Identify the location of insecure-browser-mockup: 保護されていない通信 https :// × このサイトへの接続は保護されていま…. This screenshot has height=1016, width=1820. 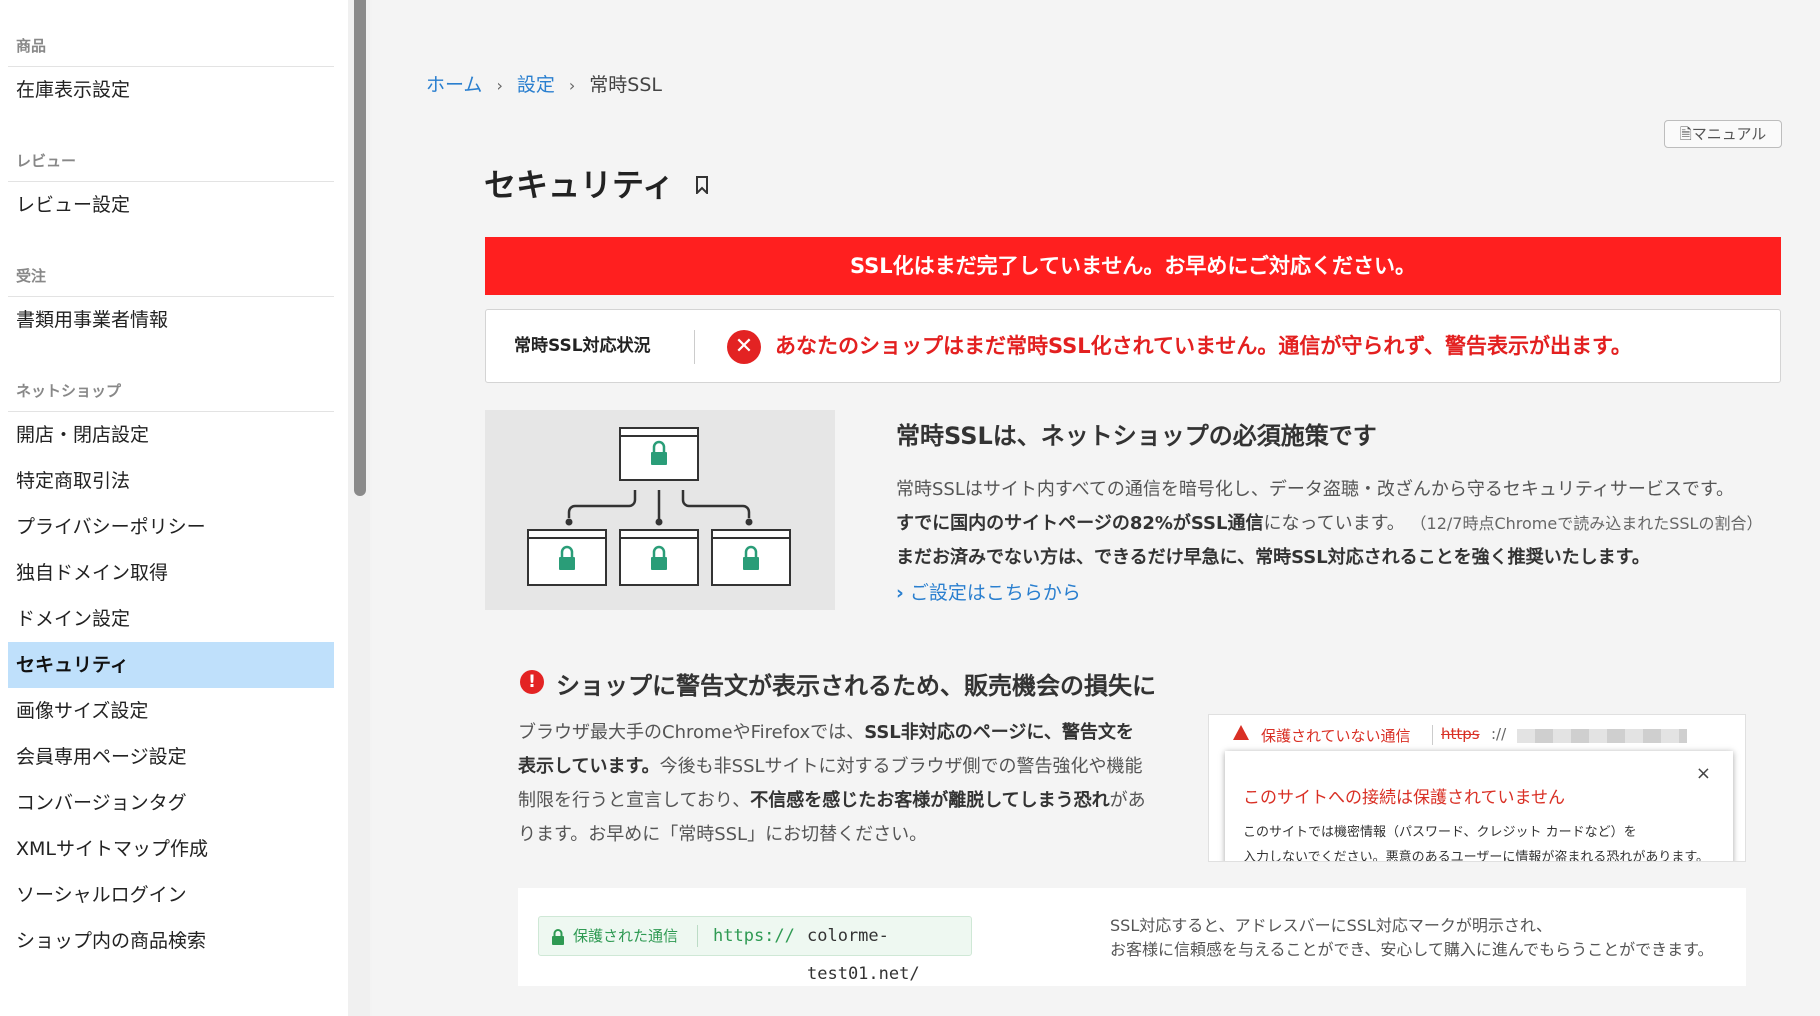
(1477, 788).